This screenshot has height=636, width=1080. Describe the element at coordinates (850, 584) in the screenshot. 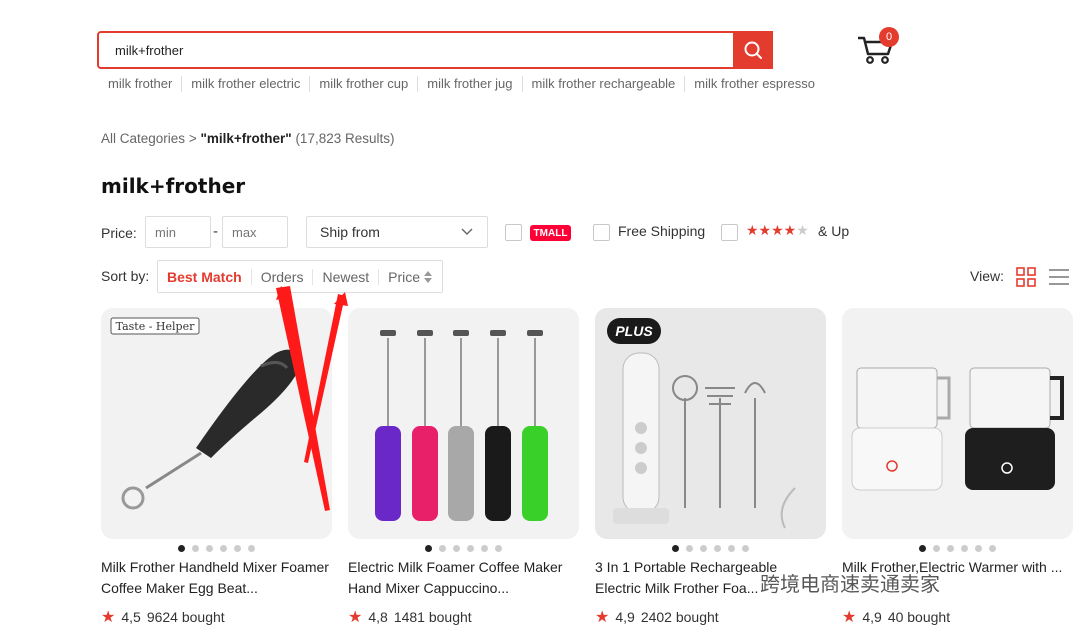

I see `watermark: 跨境电商速卖通卖家` at that location.